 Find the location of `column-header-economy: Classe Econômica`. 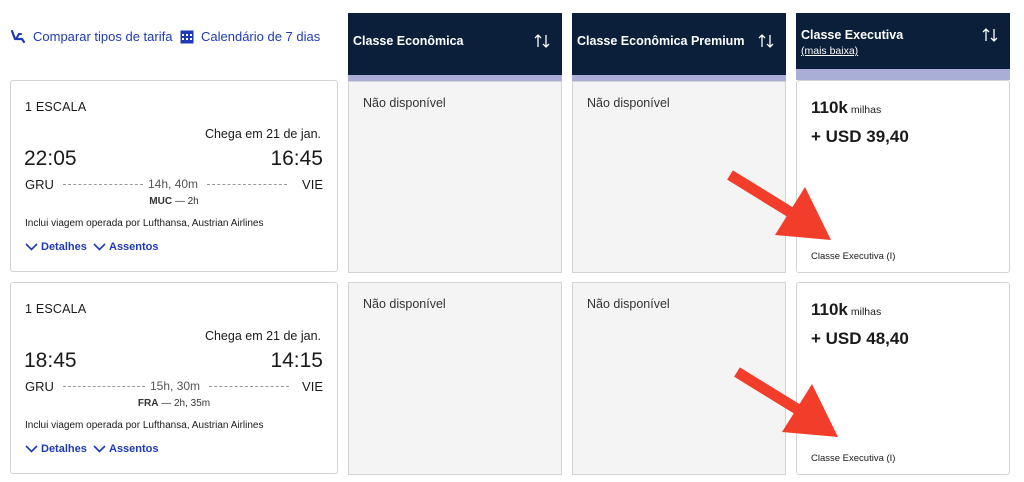

column-header-economy: Classe Econômica is located at coordinates (455, 47).